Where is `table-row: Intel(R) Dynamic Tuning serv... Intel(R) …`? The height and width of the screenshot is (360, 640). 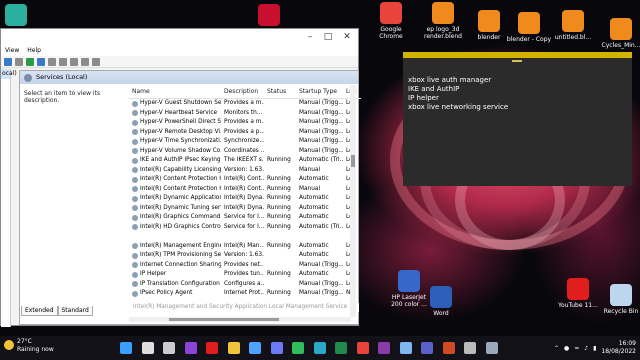 table-row: Intel(R) Dynamic Tuning serv... Intel(R) … is located at coordinates (245, 209).